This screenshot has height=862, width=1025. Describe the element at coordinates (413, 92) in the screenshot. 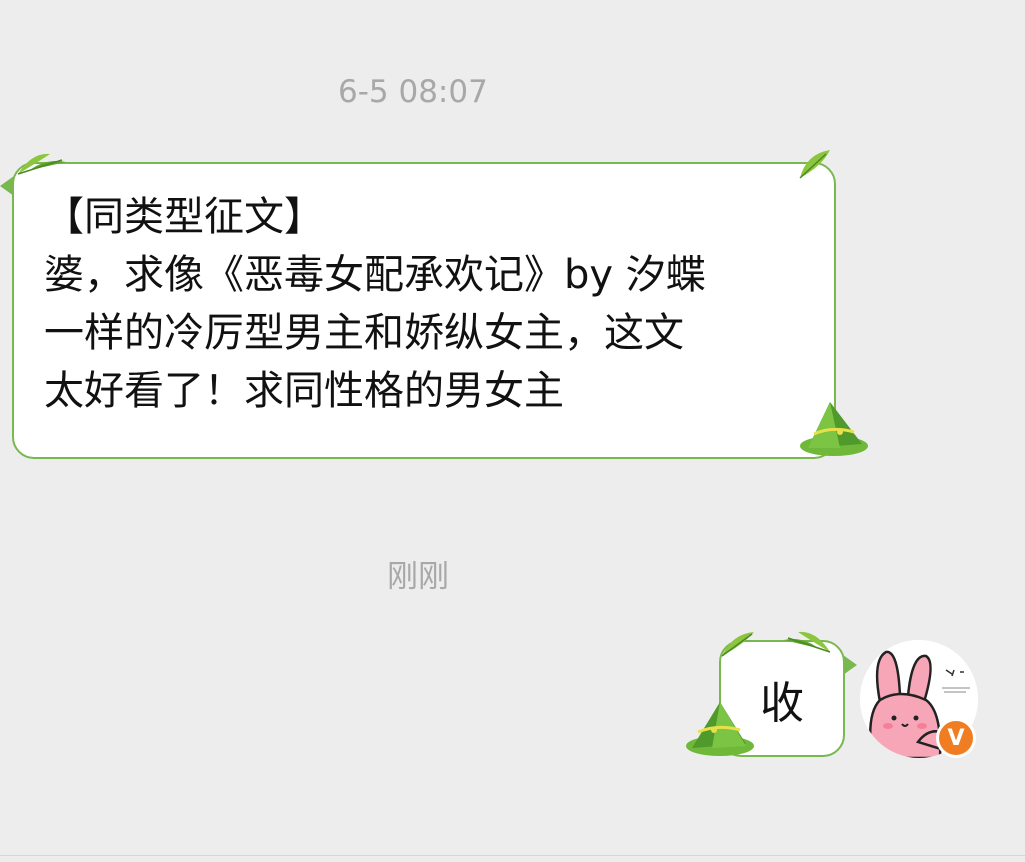

I see `message-timestamp: 6-5 08:07` at that location.